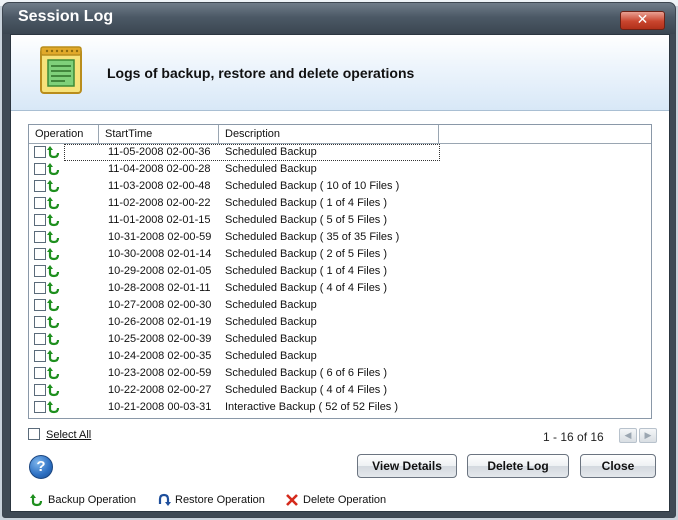 The height and width of the screenshot is (520, 678). I want to click on table-row: 10-27-2008 02-00-30 Scheduled Backup, so click(340, 305).